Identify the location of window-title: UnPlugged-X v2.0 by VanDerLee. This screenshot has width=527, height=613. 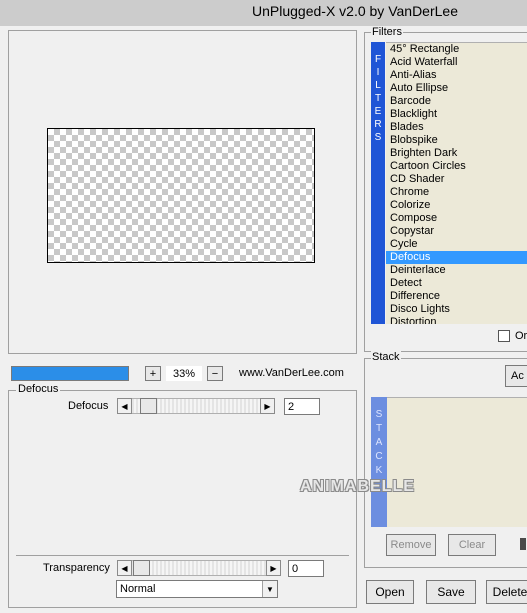
(355, 11).